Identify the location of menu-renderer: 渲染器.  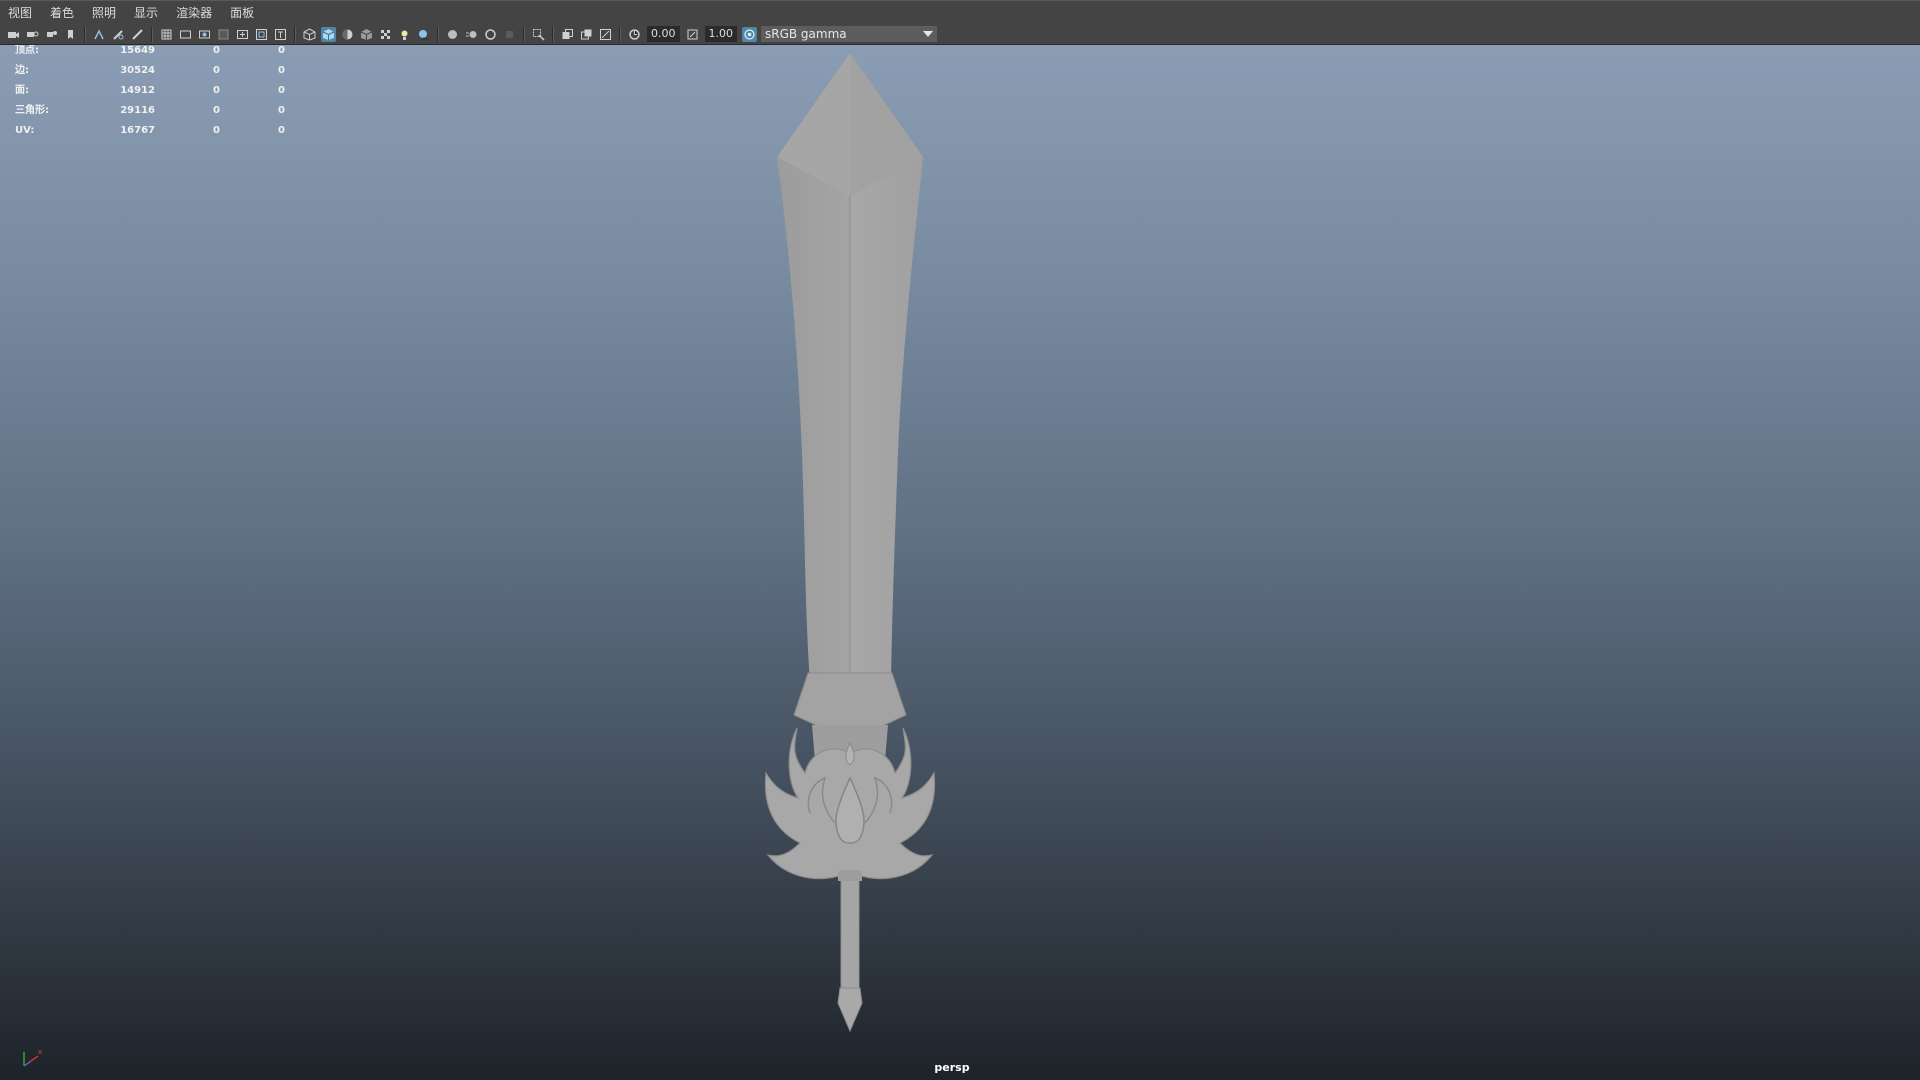
(194, 13).